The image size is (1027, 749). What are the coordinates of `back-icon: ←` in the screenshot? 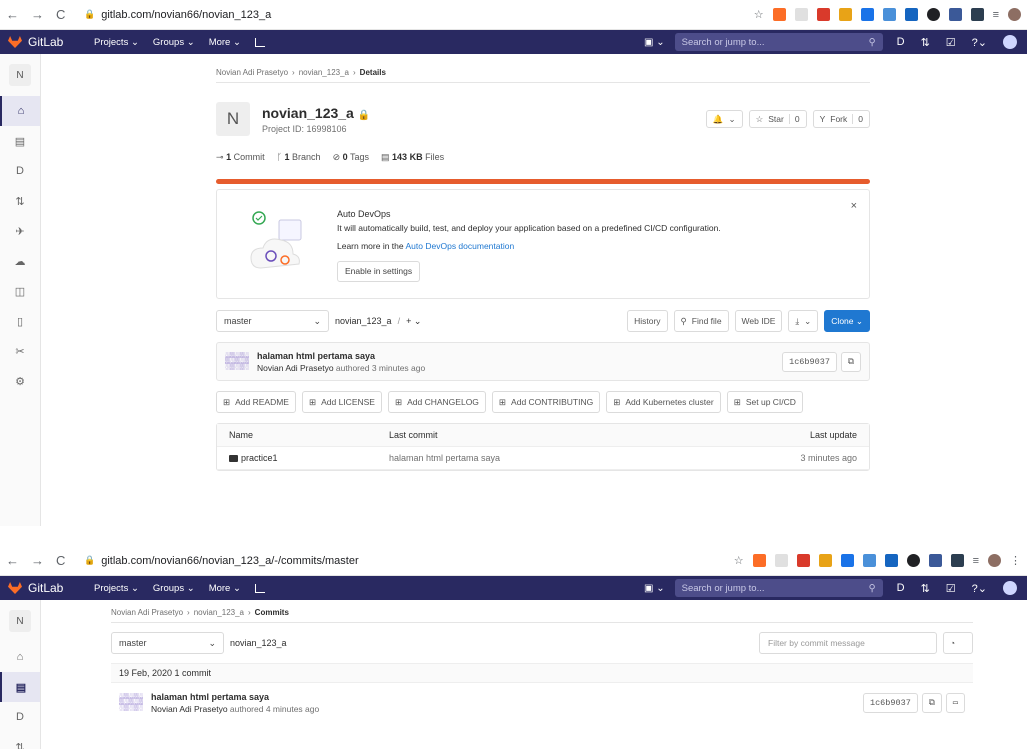 It's located at (12, 14).